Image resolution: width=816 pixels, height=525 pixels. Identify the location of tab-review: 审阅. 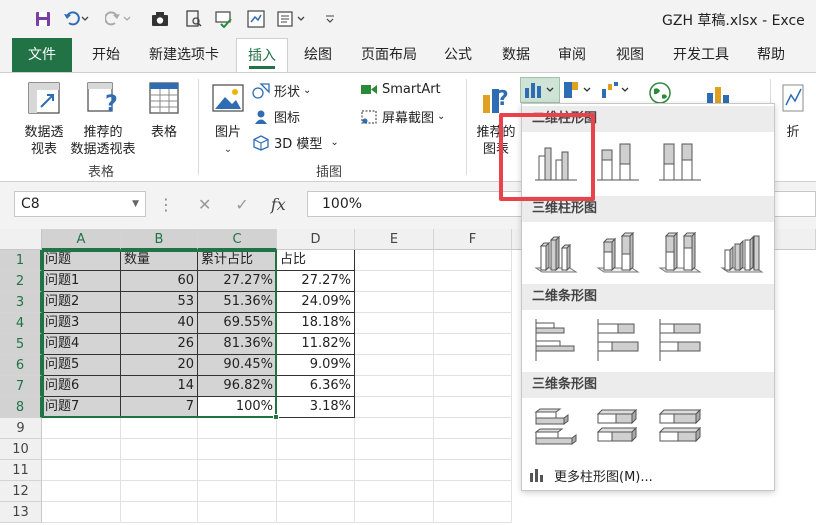
(572, 55).